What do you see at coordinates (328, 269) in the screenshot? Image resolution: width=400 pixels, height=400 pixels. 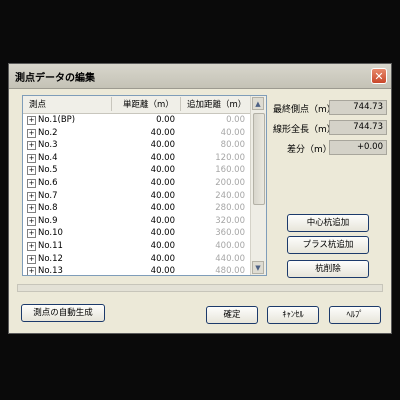 I see `delete-stake-button: 杭削除` at bounding box center [328, 269].